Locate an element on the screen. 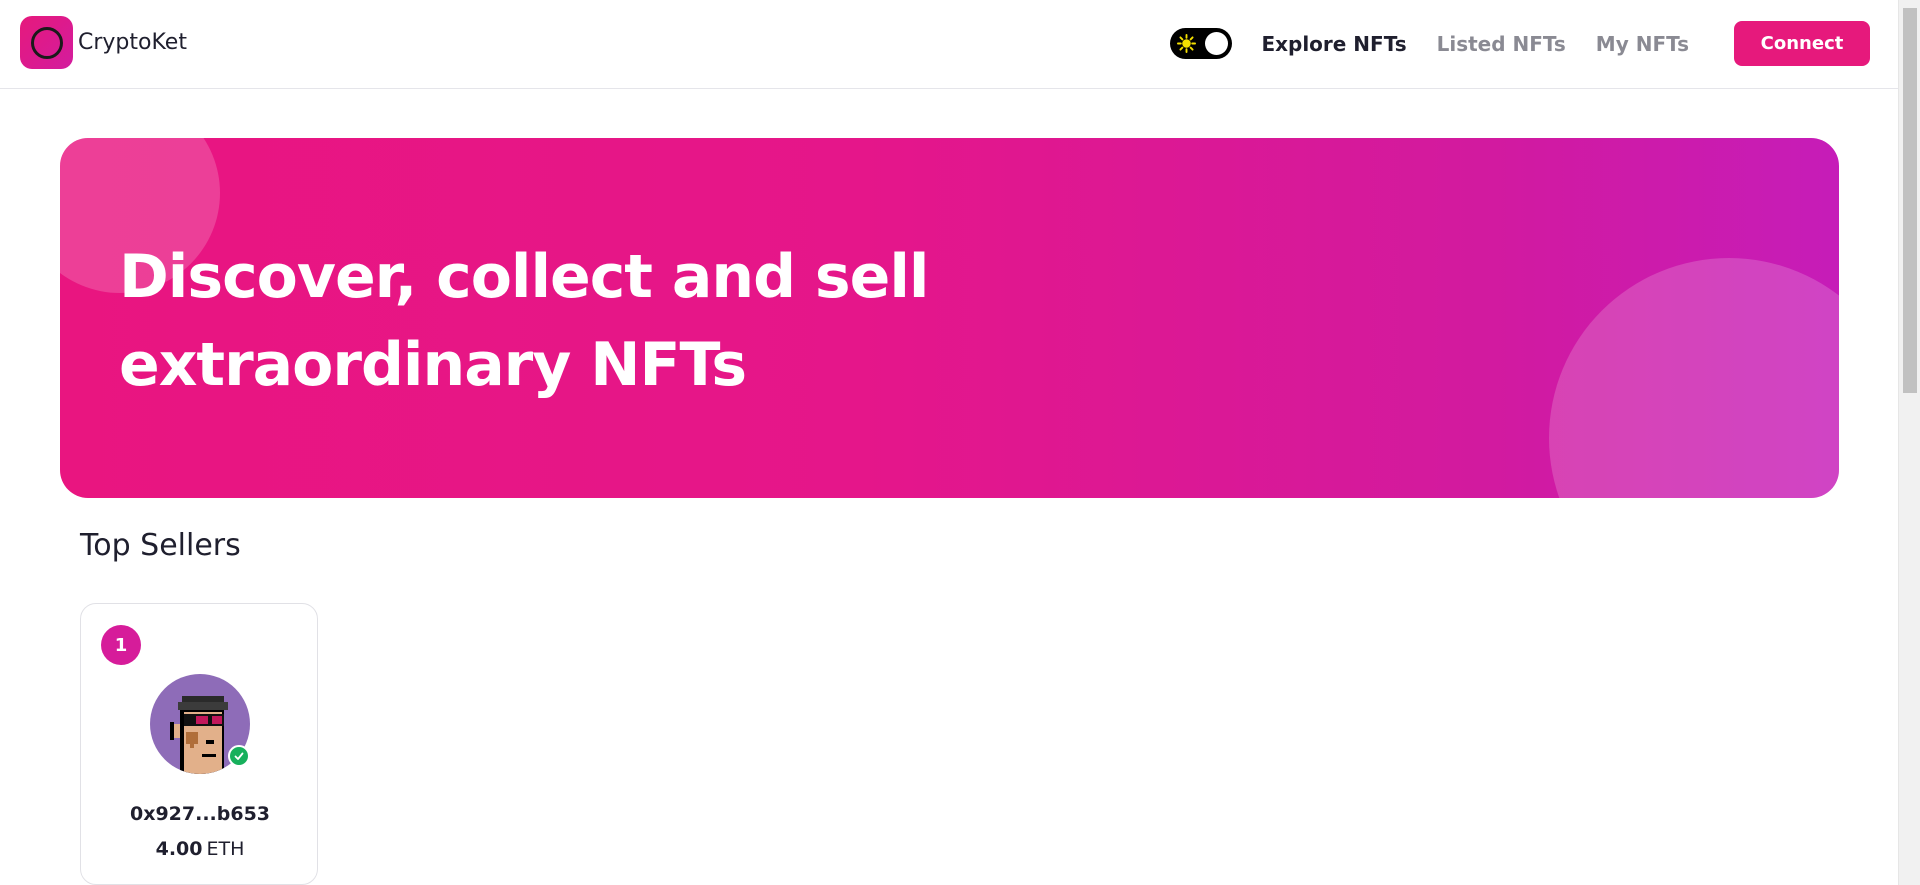  brand-logo-icon is located at coordinates (46, 42).